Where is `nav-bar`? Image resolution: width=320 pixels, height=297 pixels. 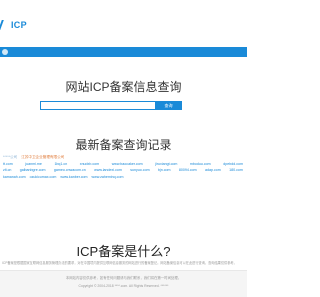 nav-bar is located at coordinates (123, 52).